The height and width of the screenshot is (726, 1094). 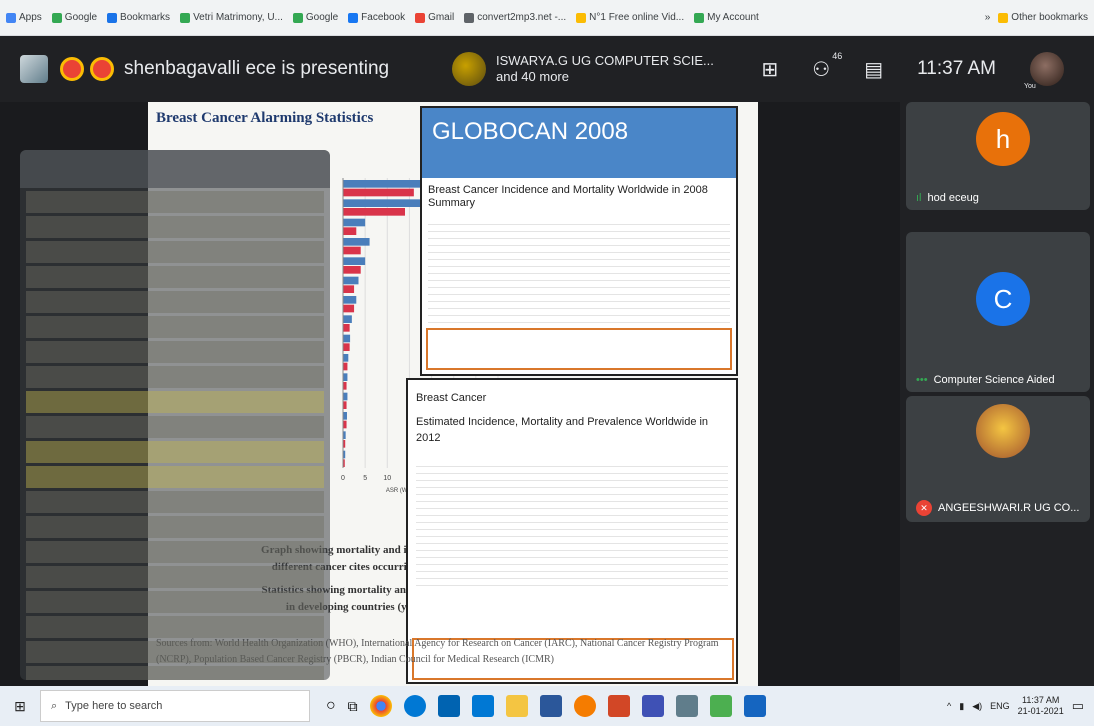 What do you see at coordinates (1003, 431) in the screenshot?
I see `participant-avatar-photo` at bounding box center [1003, 431].